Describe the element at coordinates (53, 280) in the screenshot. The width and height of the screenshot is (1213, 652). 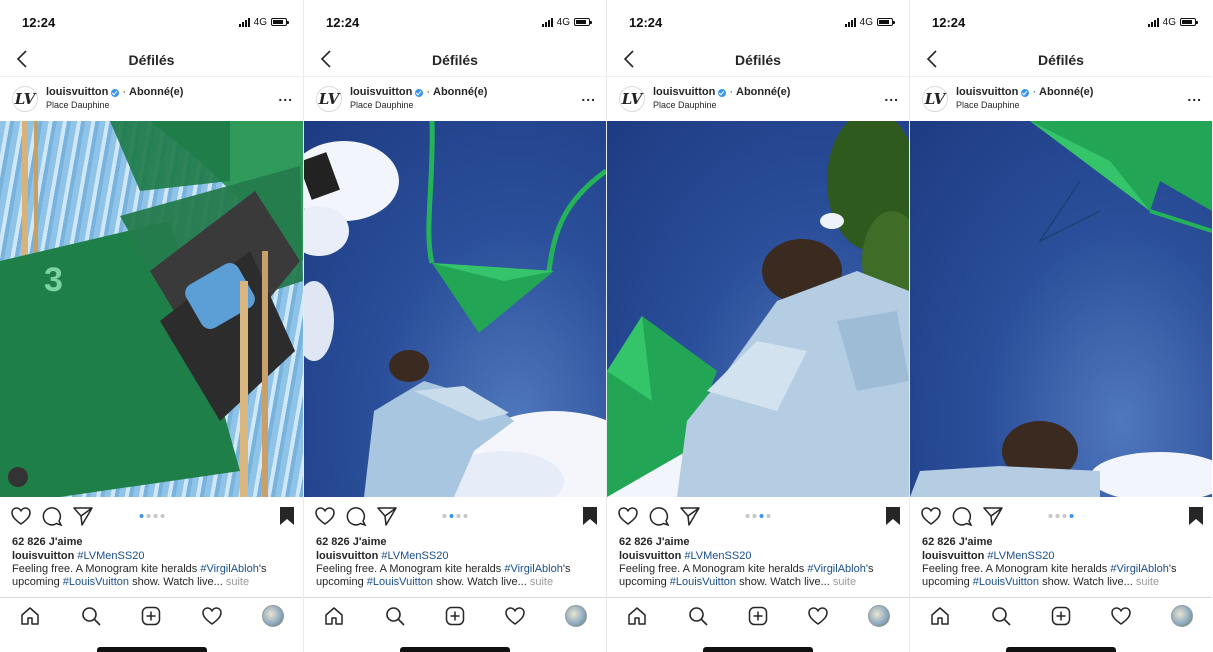
I see `svg-text: 3` at that location.